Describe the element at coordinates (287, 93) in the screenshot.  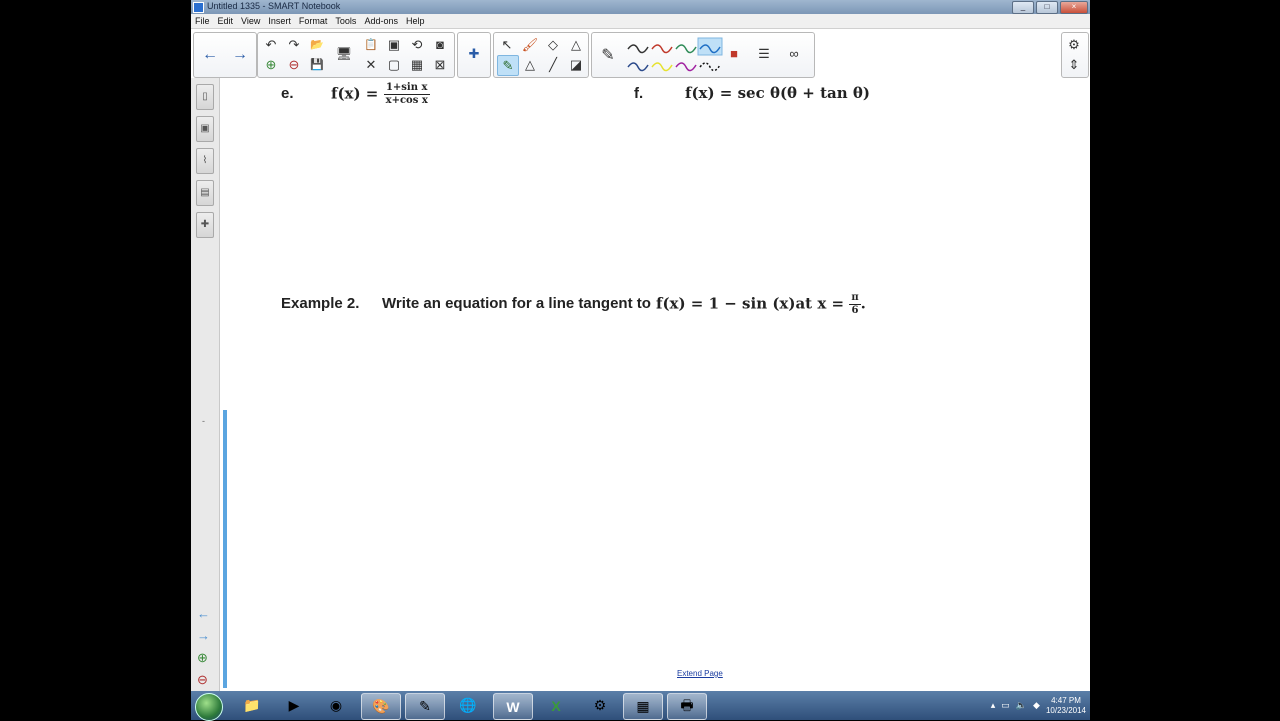
I see `item-e-label: e.` at that location.